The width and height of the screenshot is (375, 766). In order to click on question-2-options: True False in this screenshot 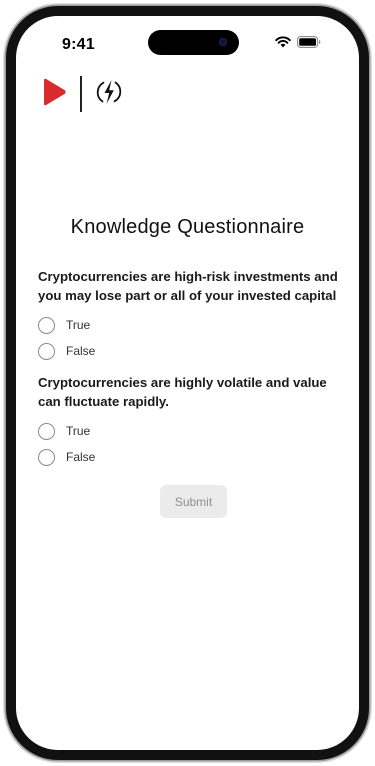, I will do `click(193, 444)`.